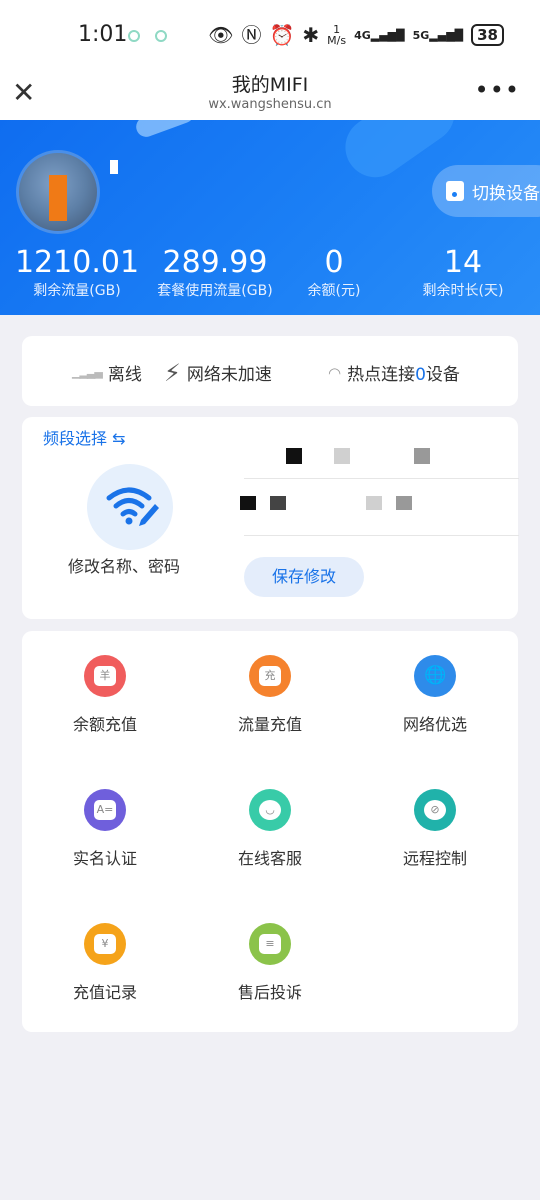 This screenshot has height=1200, width=540. What do you see at coordinates (270, 104) in the screenshot?
I see `page-subtitle: wx.wangshensu.cn` at bounding box center [270, 104].